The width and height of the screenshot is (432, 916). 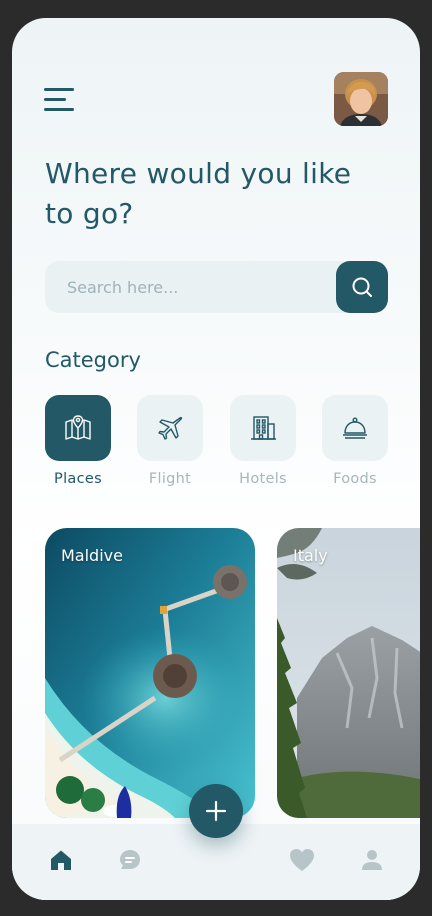 I want to click on nav-chat, so click(x=130, y=862).